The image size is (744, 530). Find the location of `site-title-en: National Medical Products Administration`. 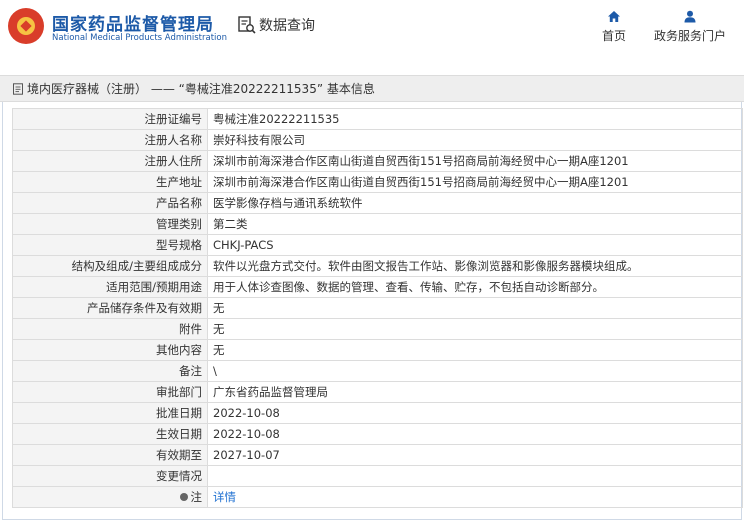

site-title-en: National Medical Products Administration is located at coordinates (139, 38).